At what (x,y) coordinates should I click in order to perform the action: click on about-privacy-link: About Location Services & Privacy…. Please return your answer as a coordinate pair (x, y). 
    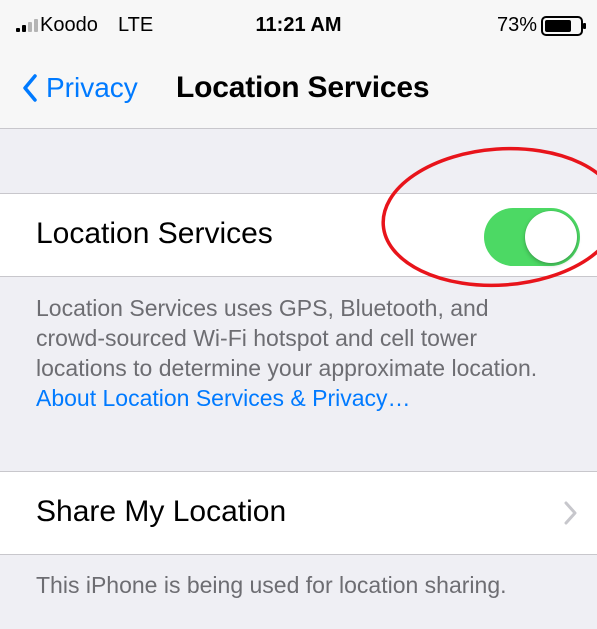
    Looking at the image, I should click on (223, 398).